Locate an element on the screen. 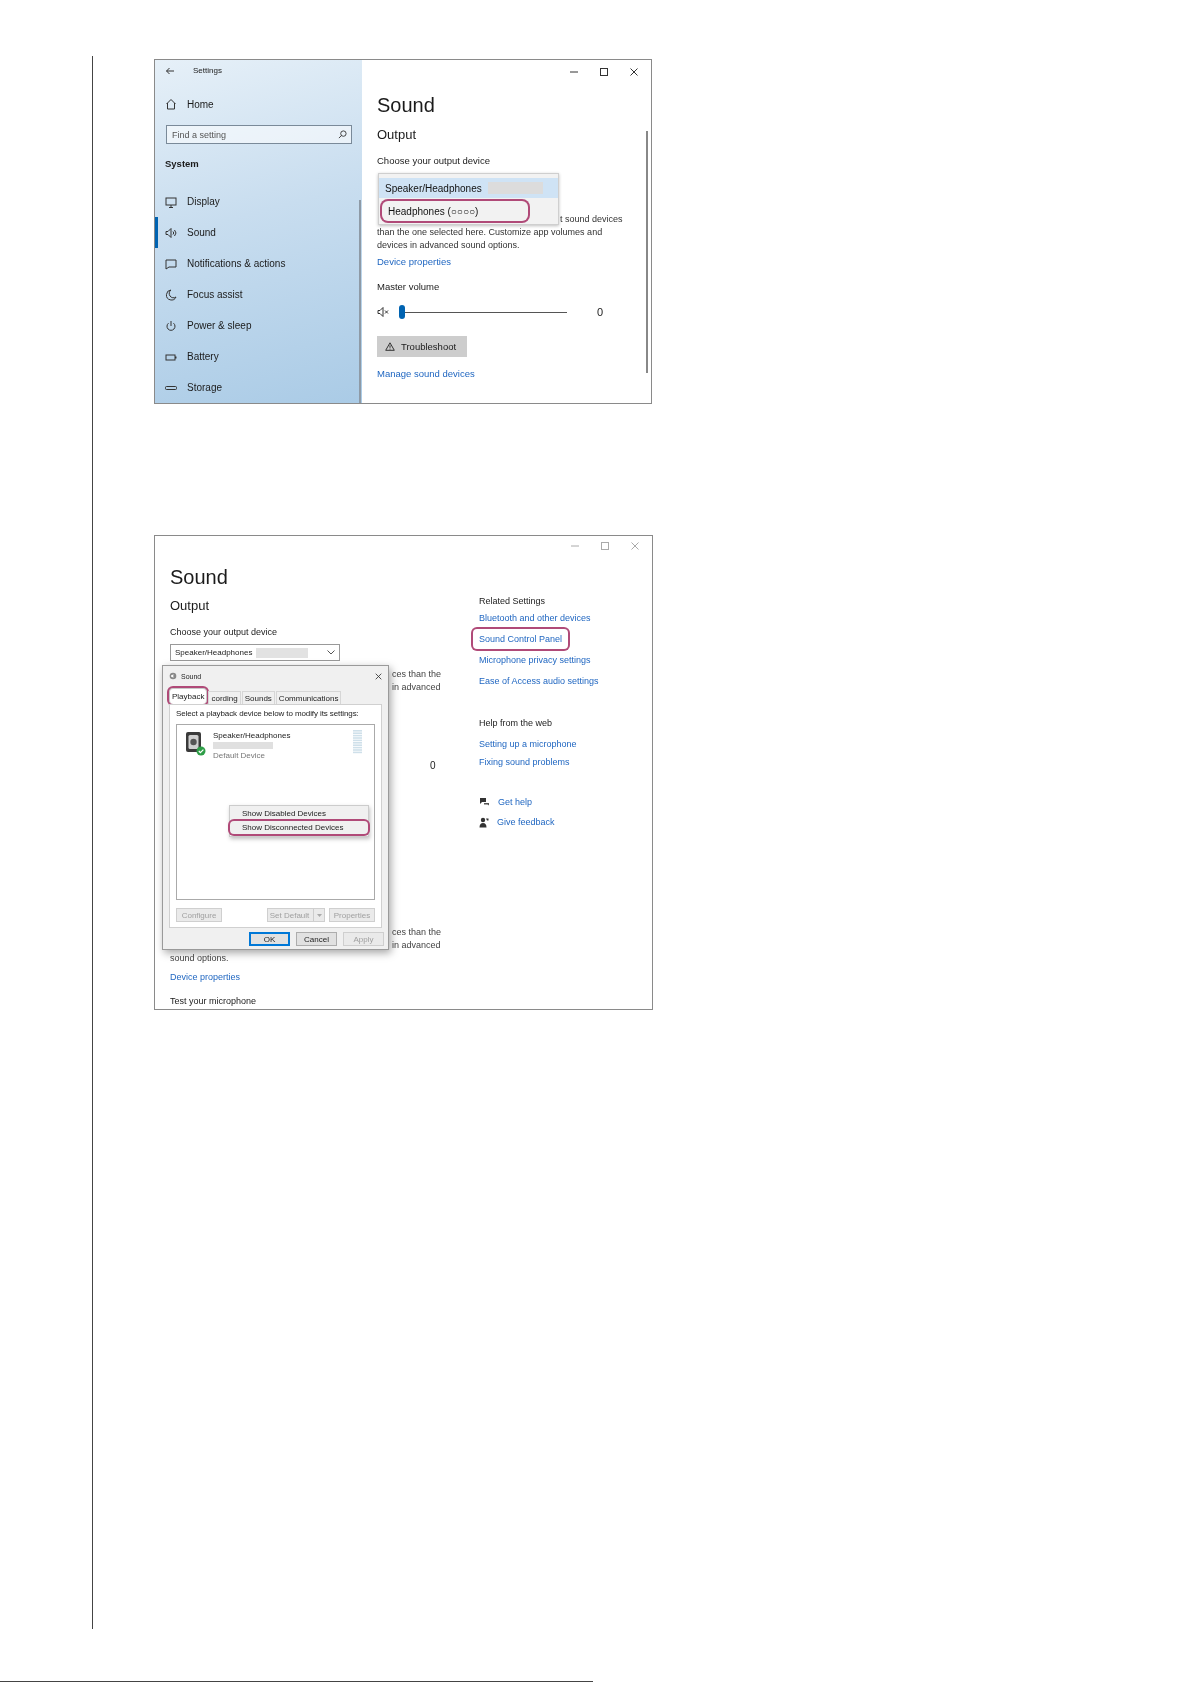  nav-item: Battery is located at coordinates (258, 356).